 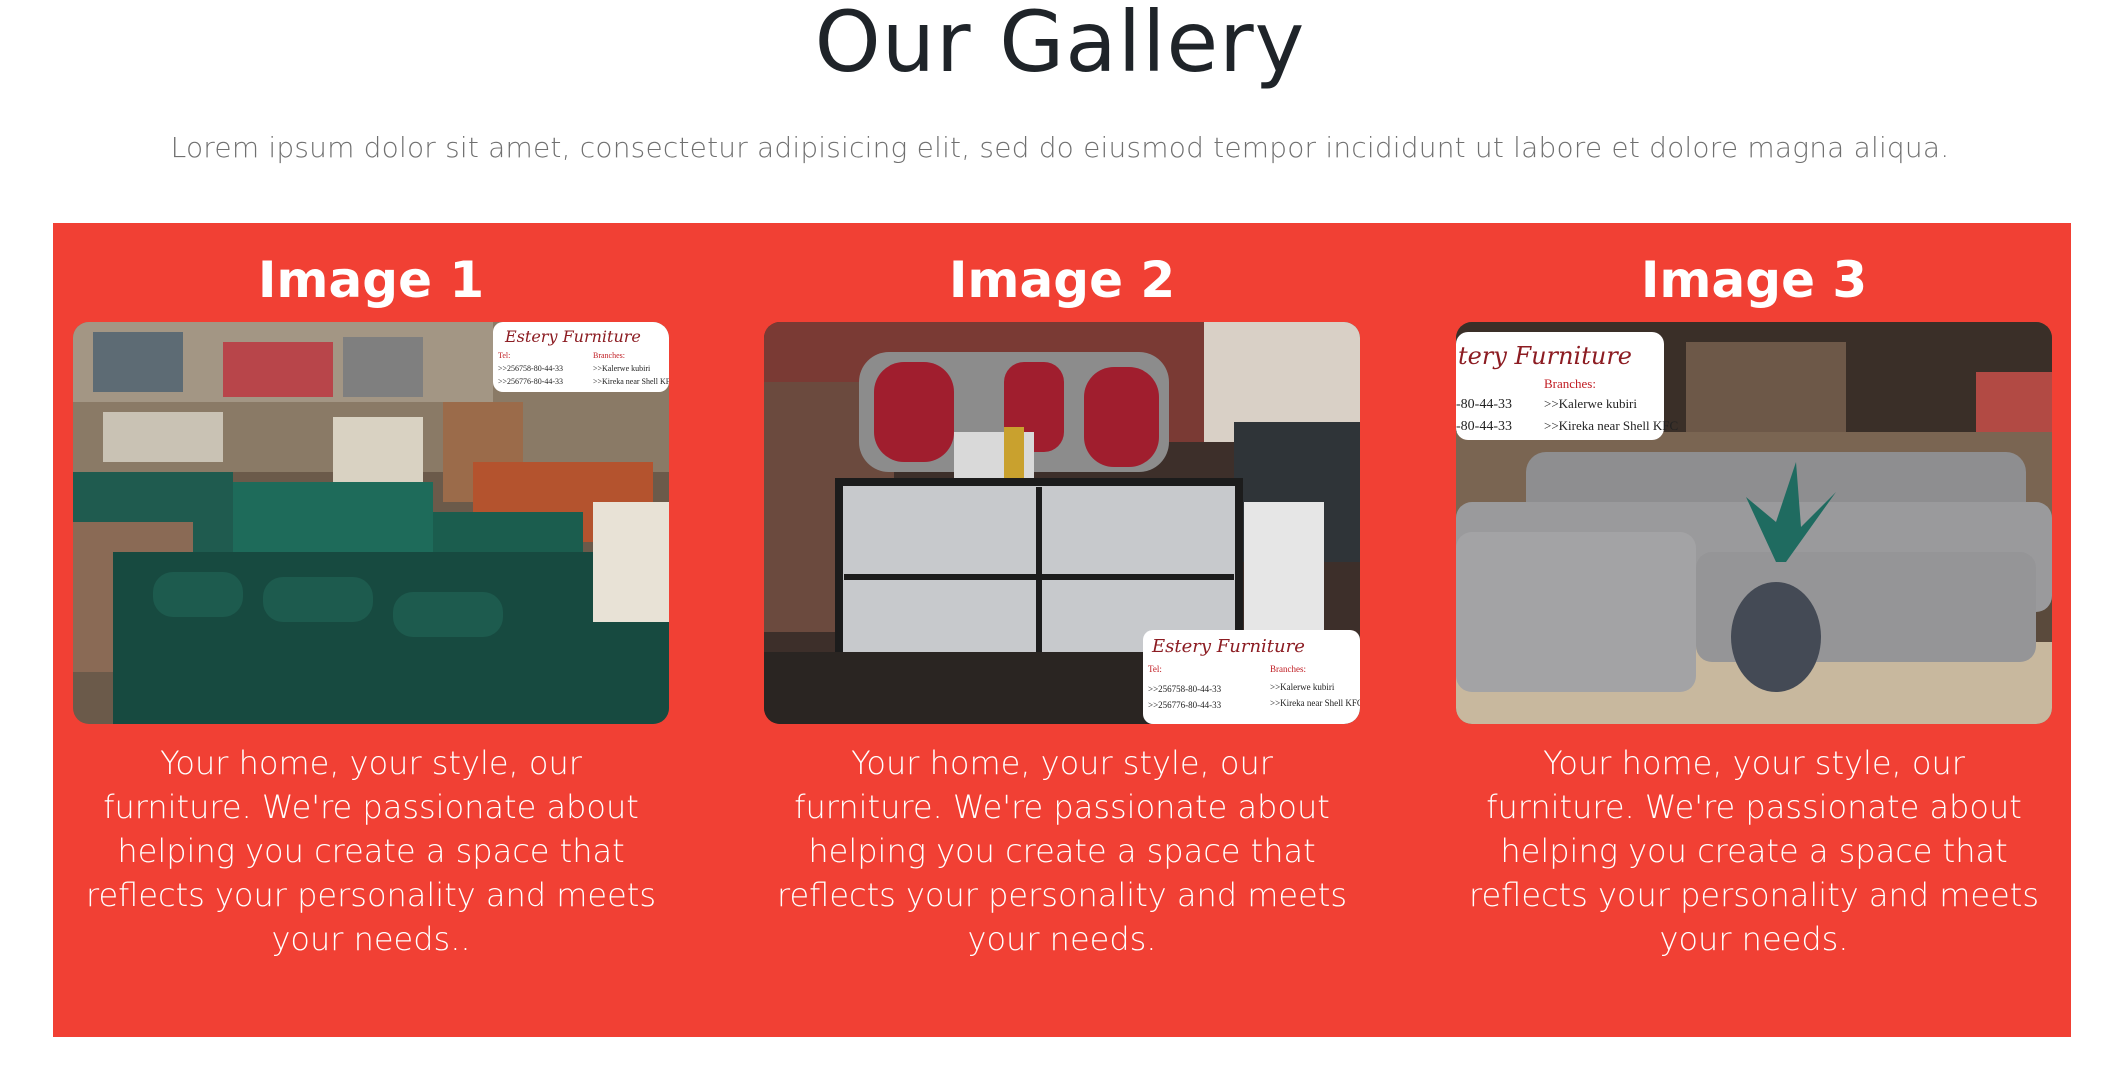 What do you see at coordinates (1062, 280) in the screenshot?
I see `card-title: Image 2` at bounding box center [1062, 280].